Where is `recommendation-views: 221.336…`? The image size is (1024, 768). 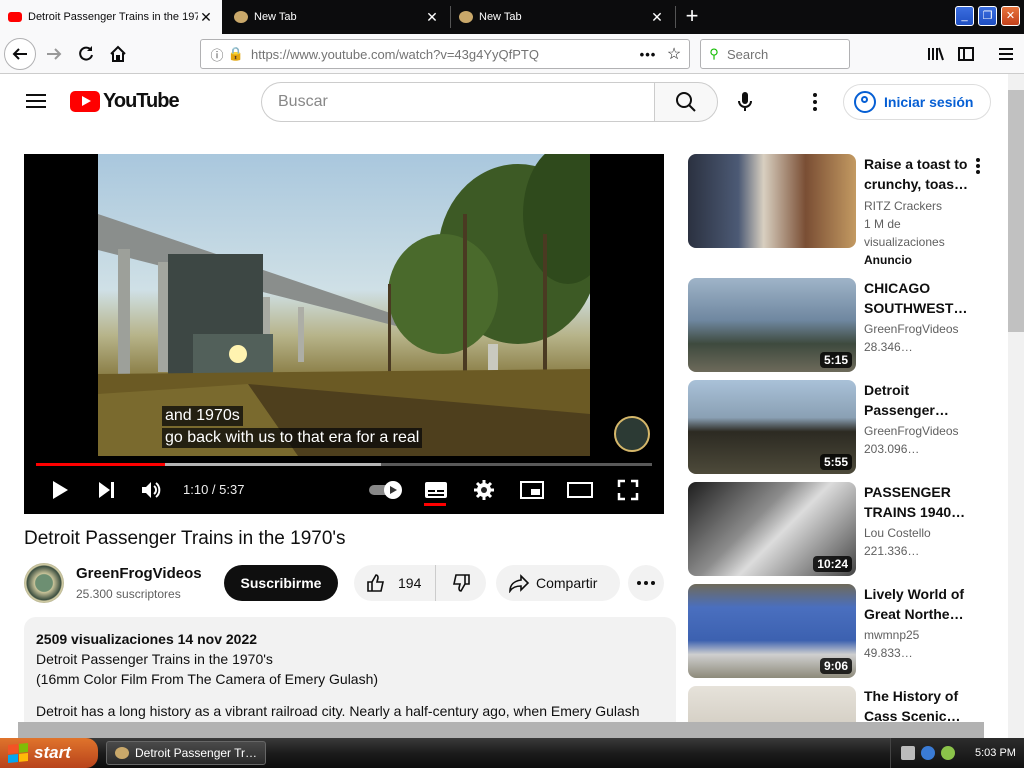
recommendation-views: 221.336… is located at coordinates (892, 551).